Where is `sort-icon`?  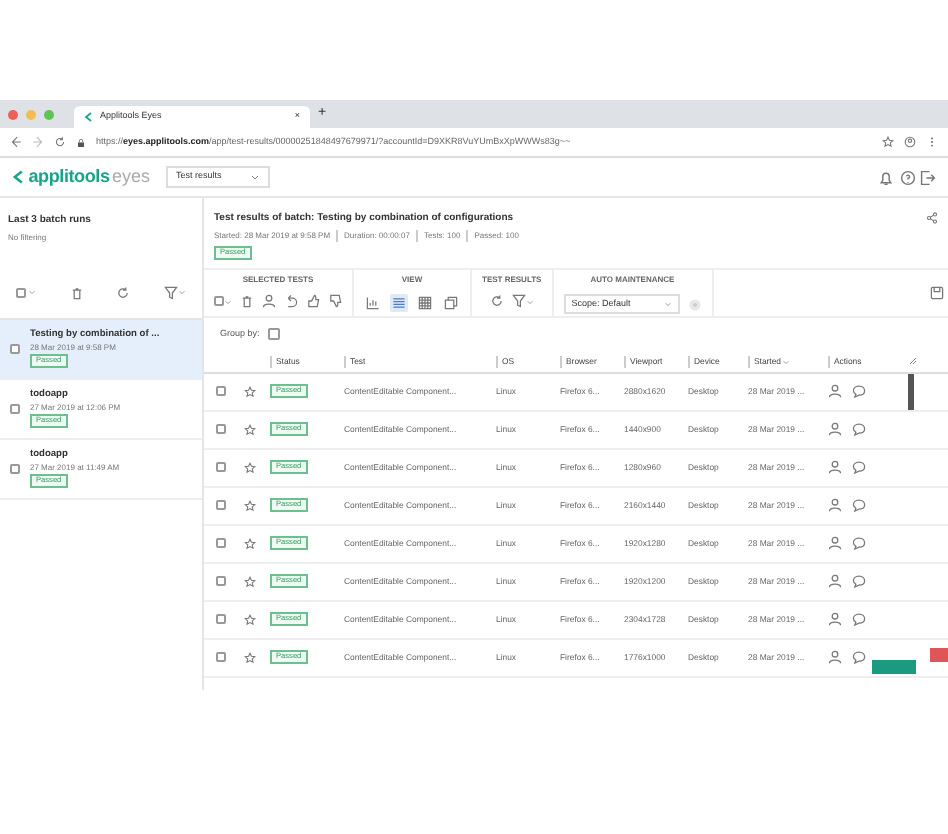
sort-icon is located at coordinates (785, 361).